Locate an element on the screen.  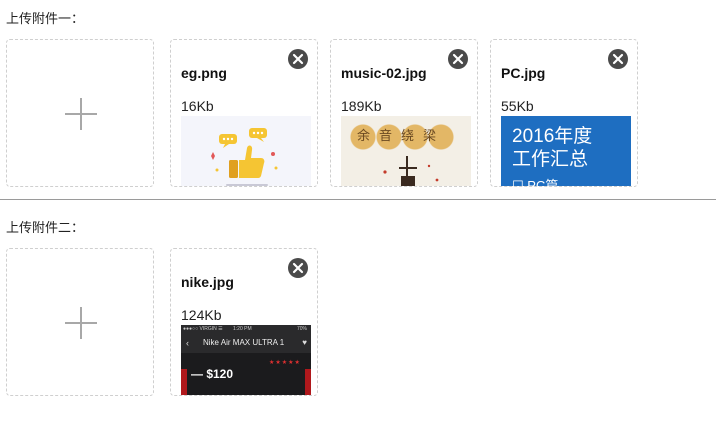
status-time: 1:20 PM is located at coordinates (242, 329).